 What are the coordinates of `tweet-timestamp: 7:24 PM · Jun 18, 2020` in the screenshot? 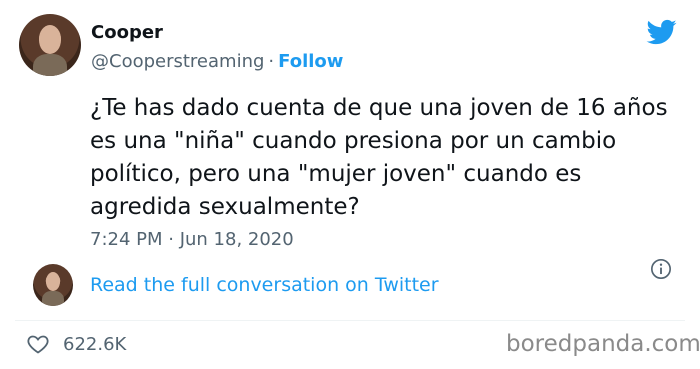 It's located at (192, 239).